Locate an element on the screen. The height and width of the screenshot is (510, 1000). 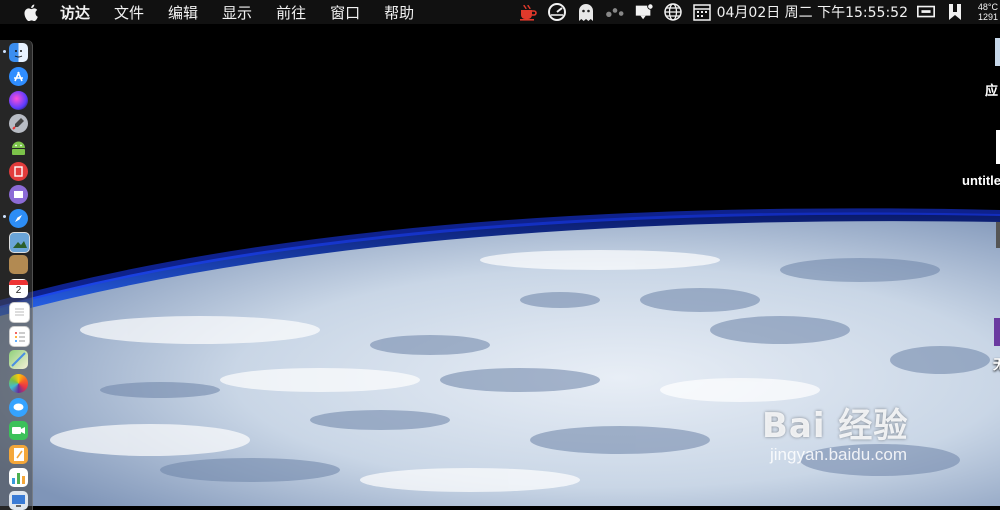
finder-icon is located at coordinates (18, 52).